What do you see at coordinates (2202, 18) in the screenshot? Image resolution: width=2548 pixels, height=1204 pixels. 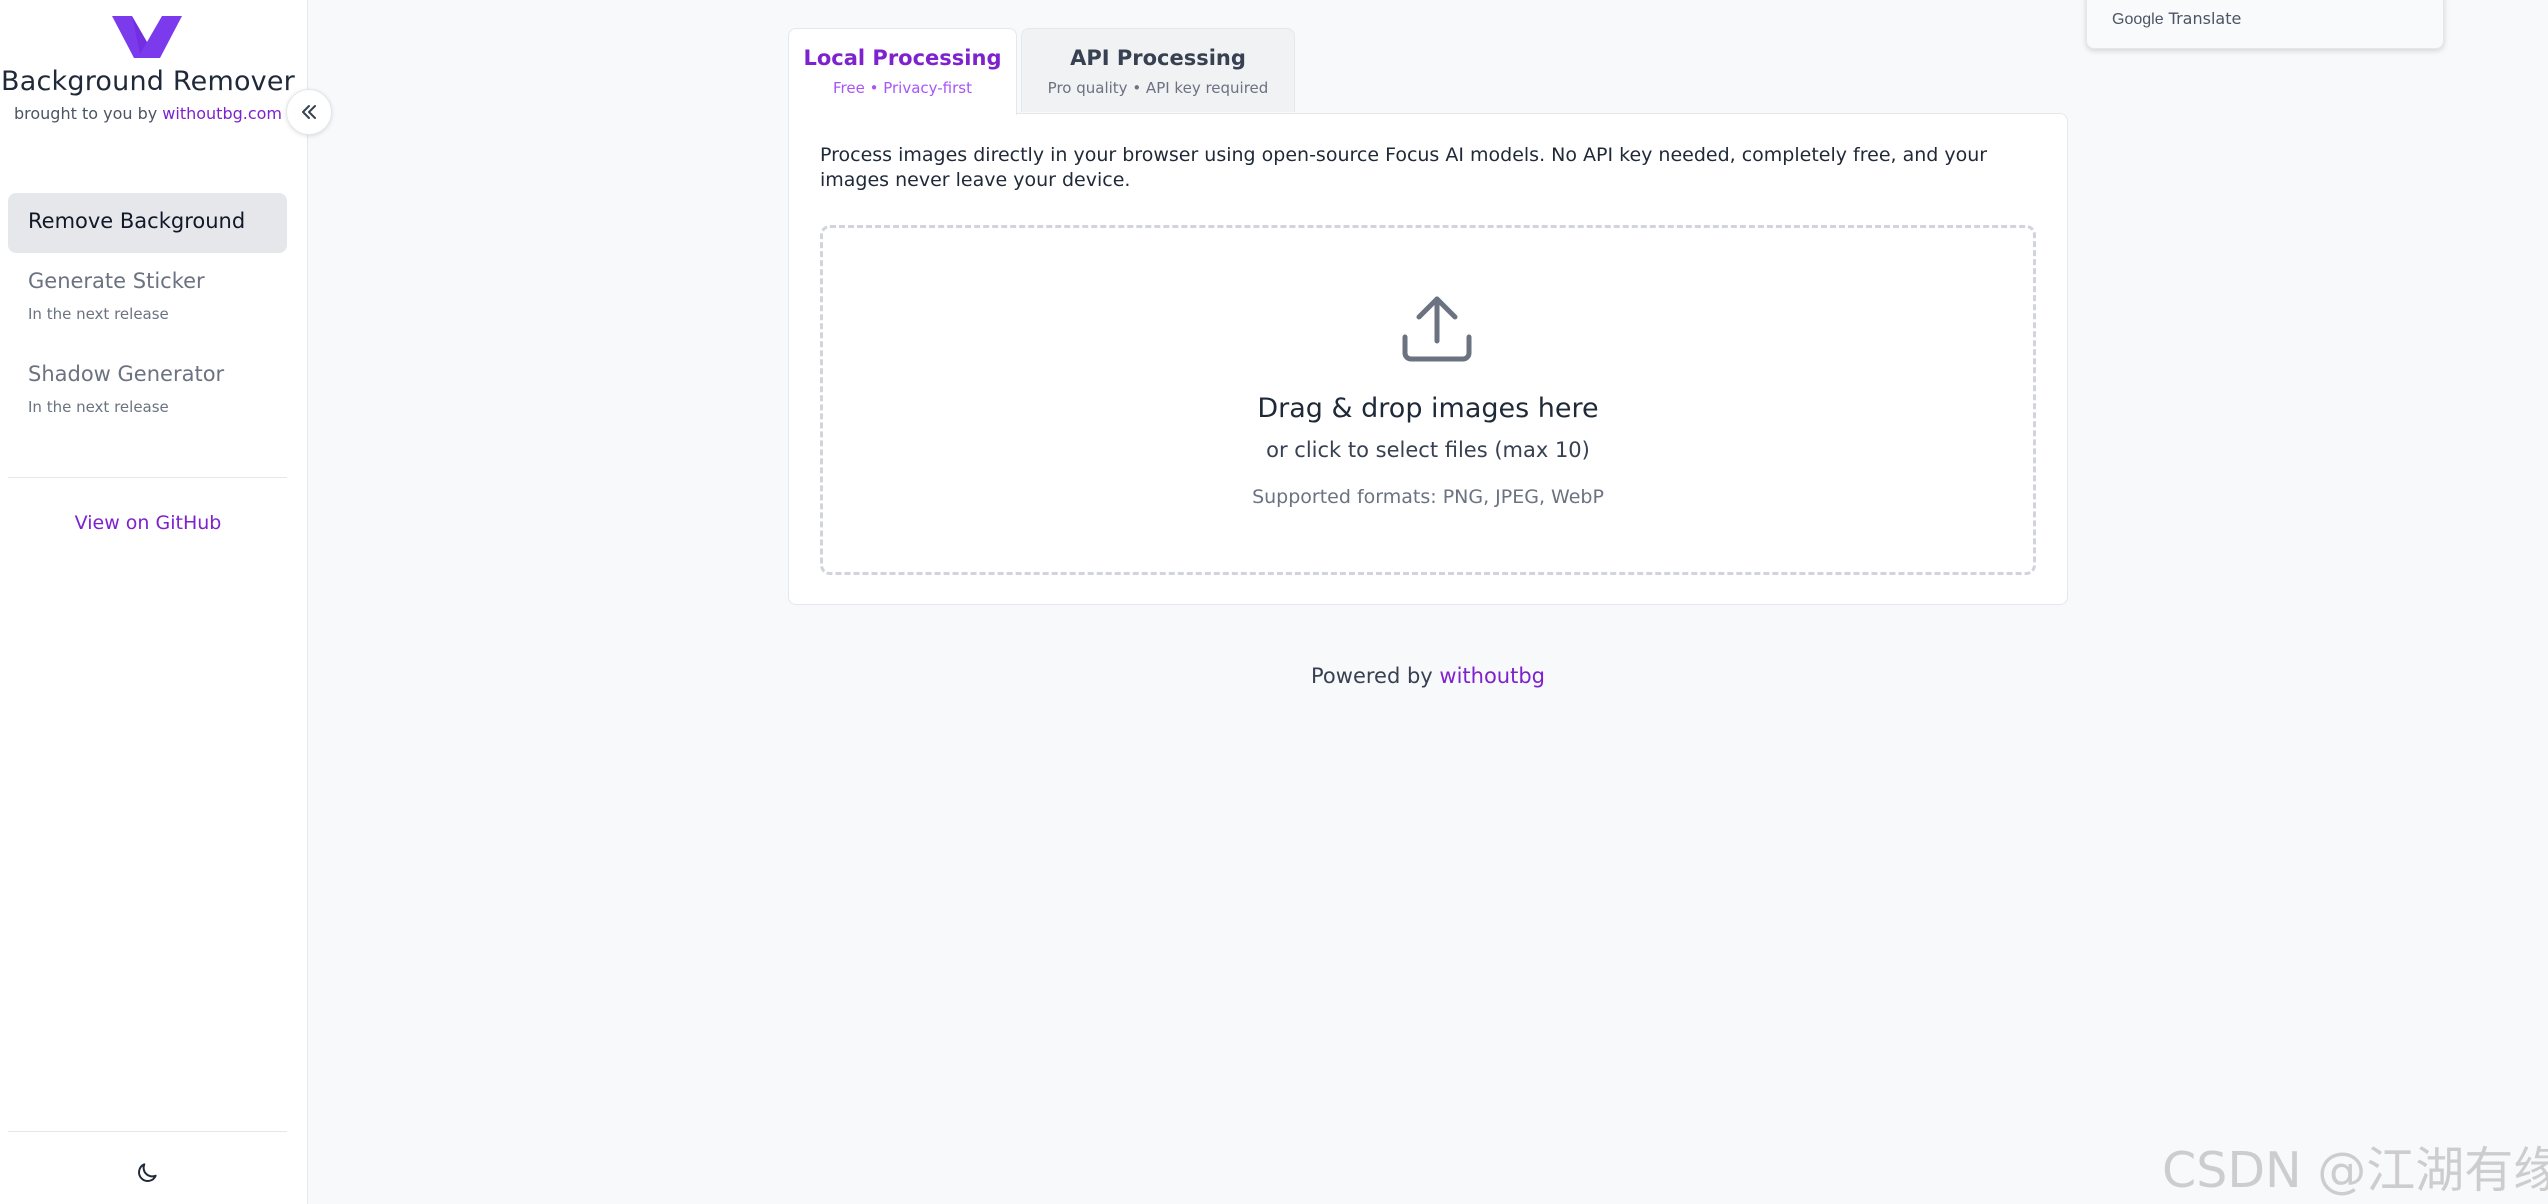 I see `translate-text: Translate` at bounding box center [2202, 18].